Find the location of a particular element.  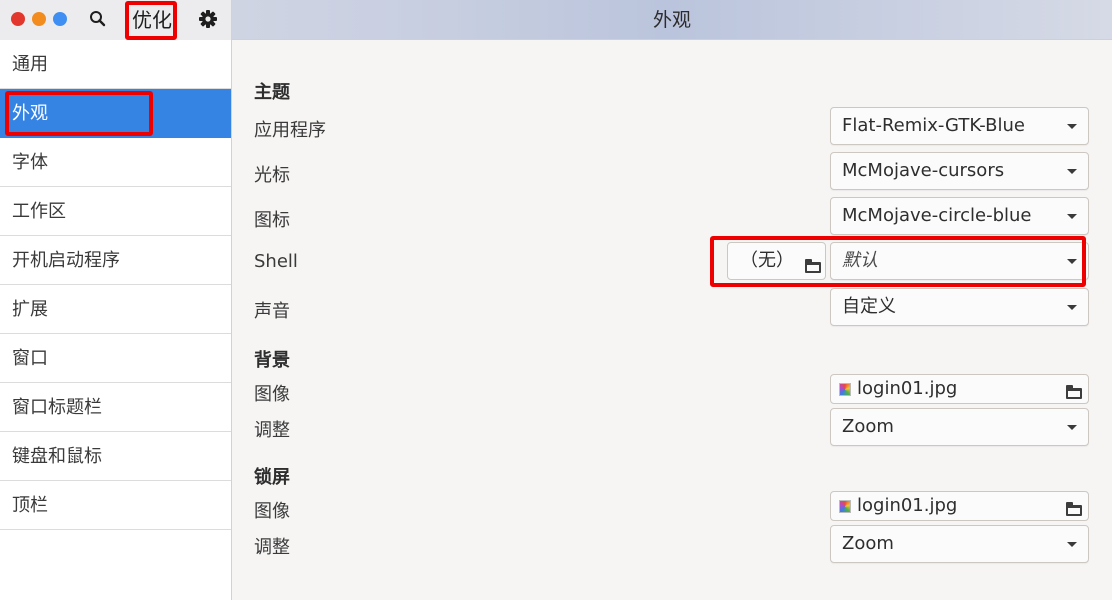

sidebar-item-label: 扩展 is located at coordinates (30, 309).